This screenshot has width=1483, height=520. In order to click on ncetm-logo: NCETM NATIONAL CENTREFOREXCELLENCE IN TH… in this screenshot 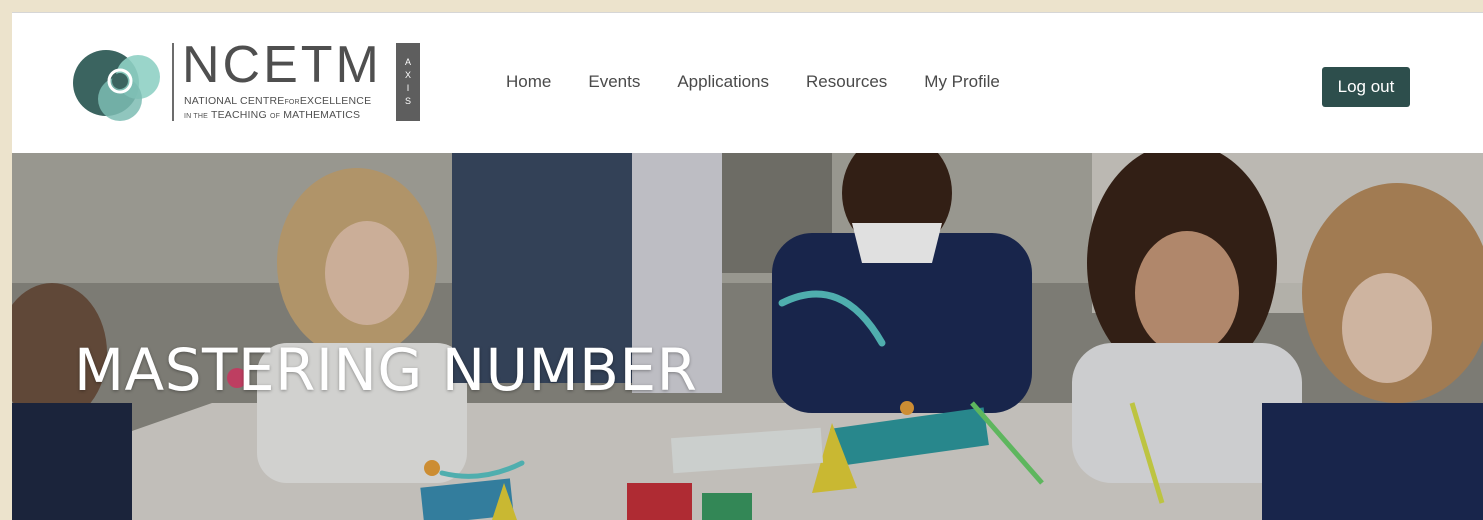, I will do `click(247, 81)`.